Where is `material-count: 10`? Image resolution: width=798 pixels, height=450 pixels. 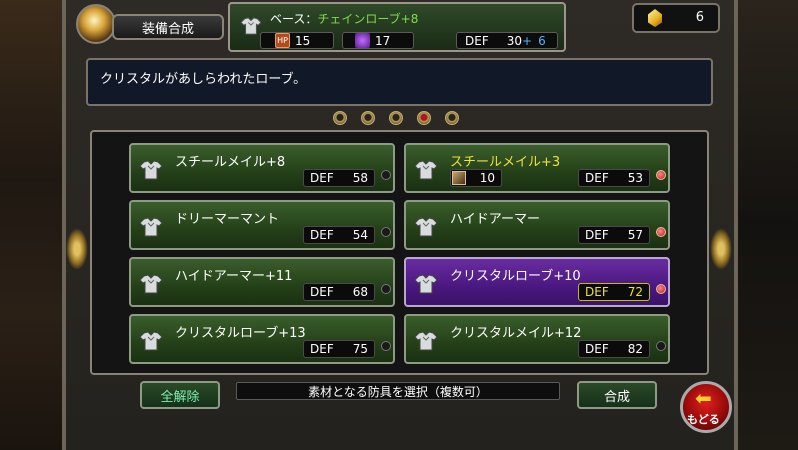 material-count: 10 is located at coordinates (487, 178).